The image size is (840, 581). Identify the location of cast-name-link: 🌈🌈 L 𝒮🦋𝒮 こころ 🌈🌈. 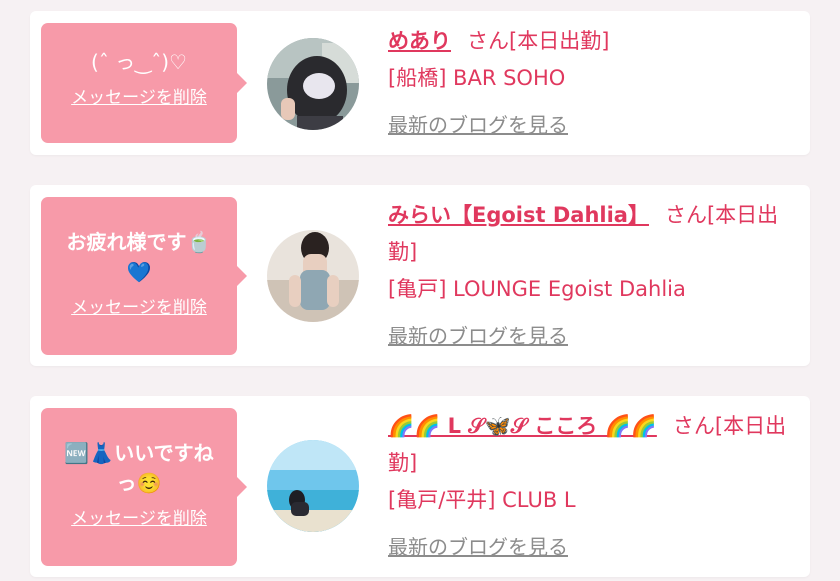
(522, 426).